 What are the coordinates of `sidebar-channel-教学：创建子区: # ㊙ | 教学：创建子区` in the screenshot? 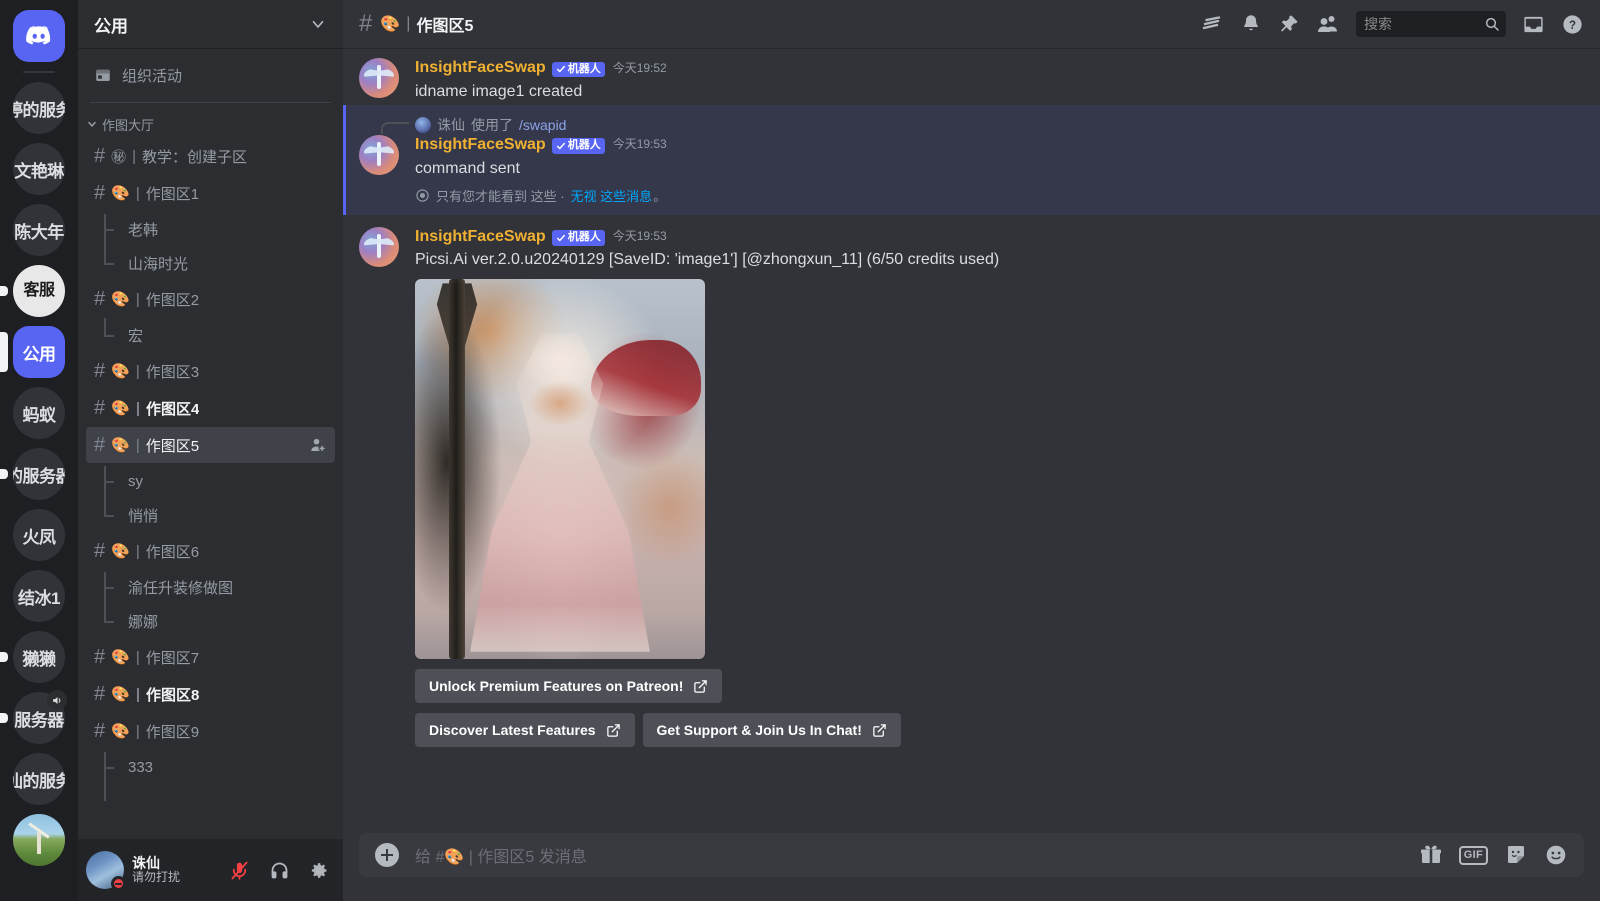 It's located at (210, 156).